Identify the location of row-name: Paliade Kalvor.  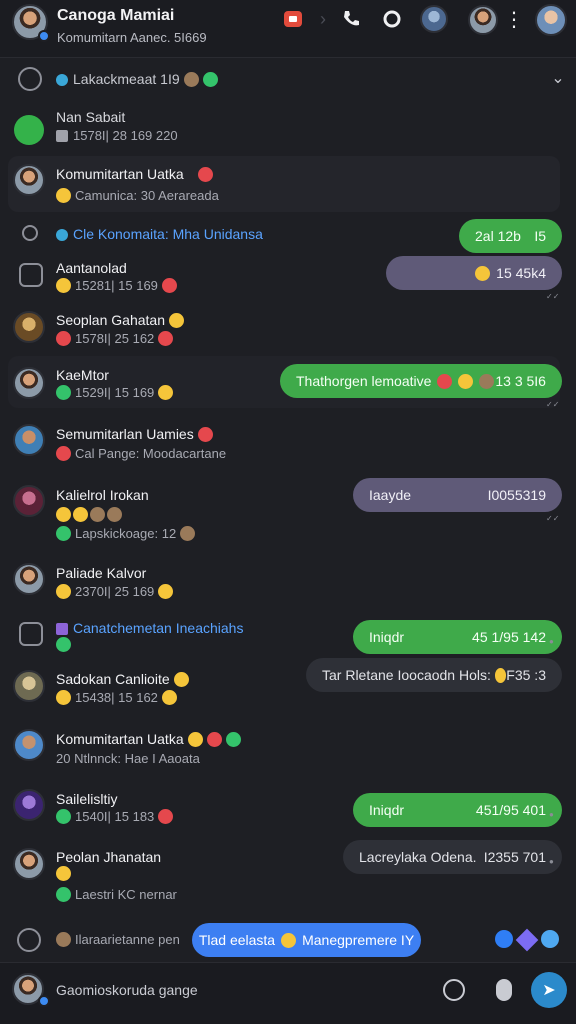
(101, 573).